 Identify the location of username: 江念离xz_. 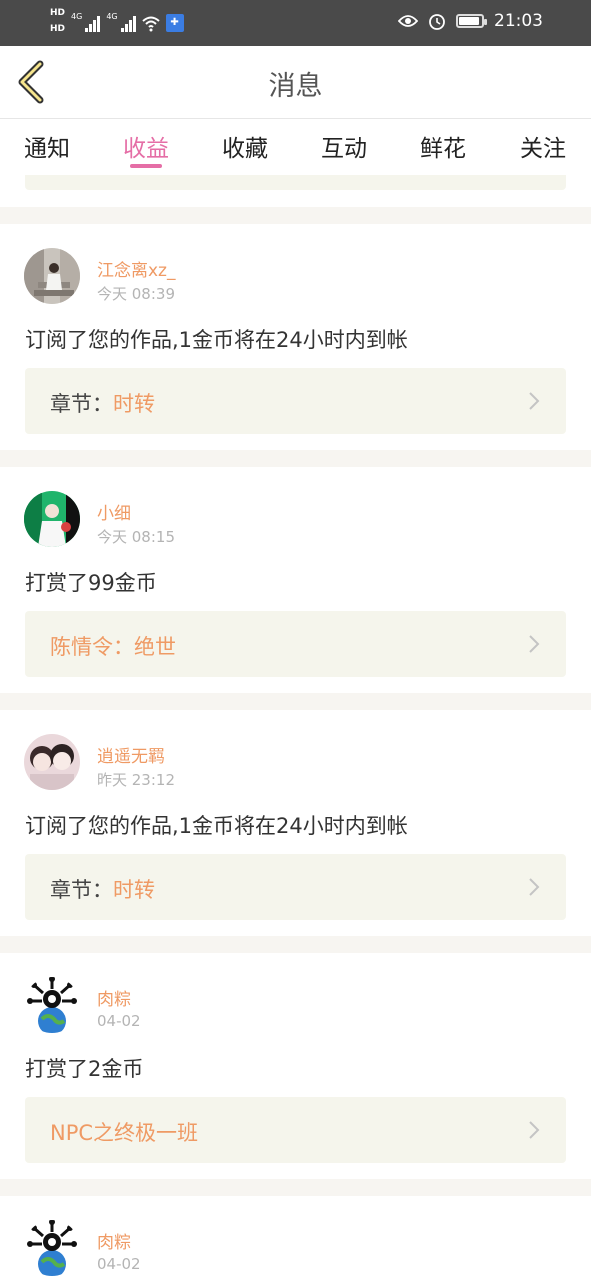
(136, 268).